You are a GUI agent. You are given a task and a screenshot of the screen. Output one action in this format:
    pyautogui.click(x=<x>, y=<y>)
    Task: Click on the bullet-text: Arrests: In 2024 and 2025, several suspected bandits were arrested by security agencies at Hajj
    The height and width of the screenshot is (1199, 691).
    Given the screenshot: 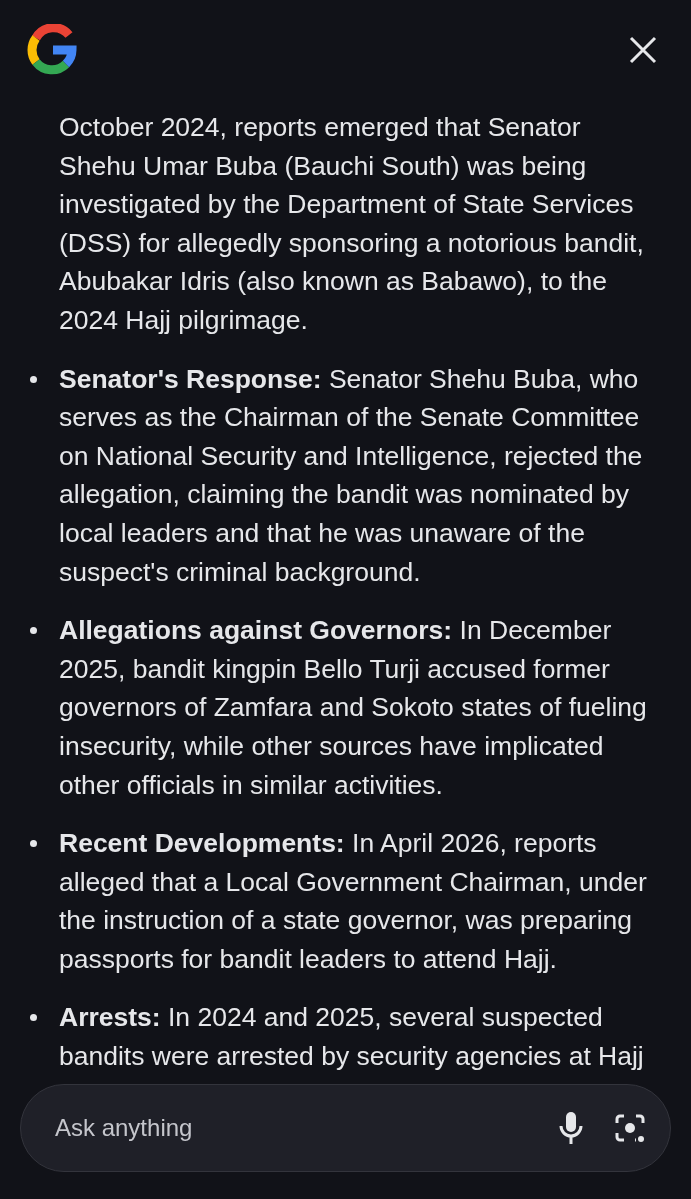 What is the action you would take?
    pyautogui.click(x=352, y=1037)
    